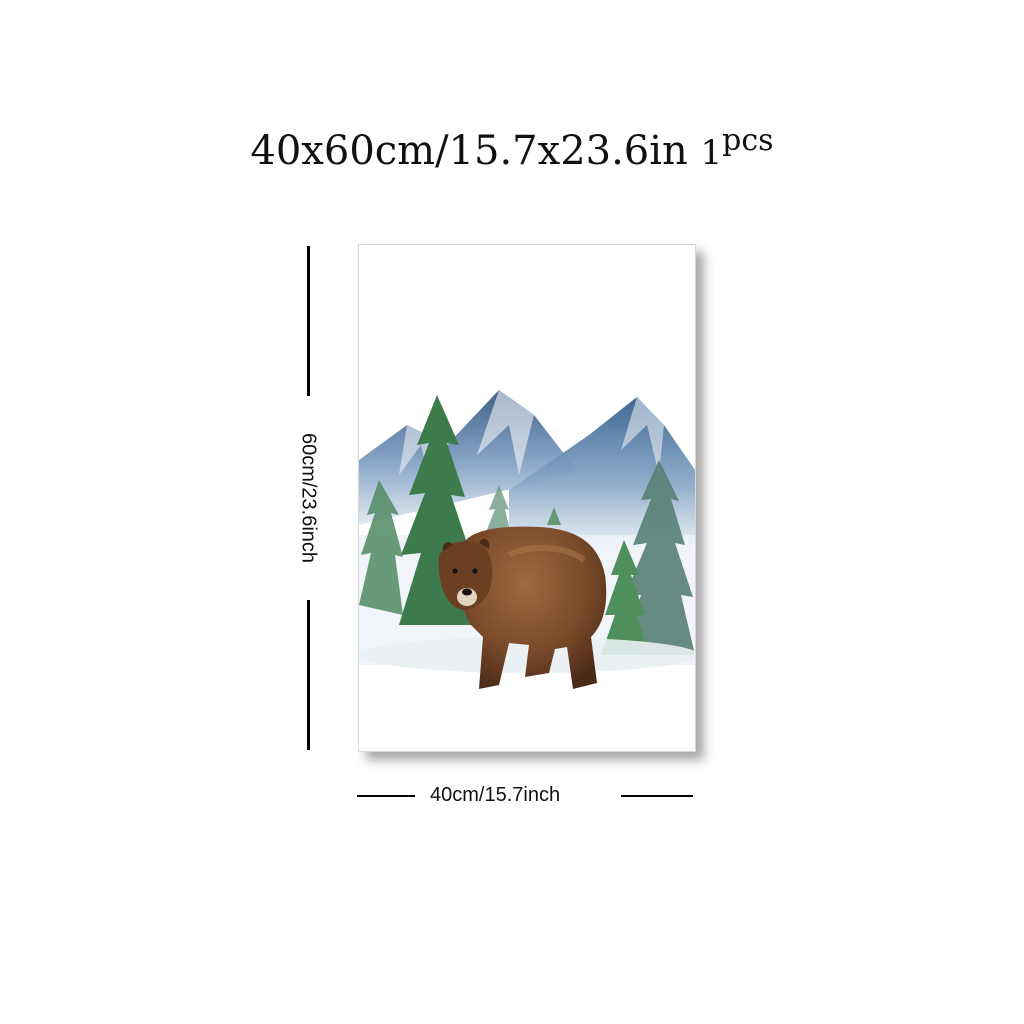 The image size is (1024, 1024). Describe the element at coordinates (711, 153) in the screenshot. I see `quantity-number: 1` at that location.